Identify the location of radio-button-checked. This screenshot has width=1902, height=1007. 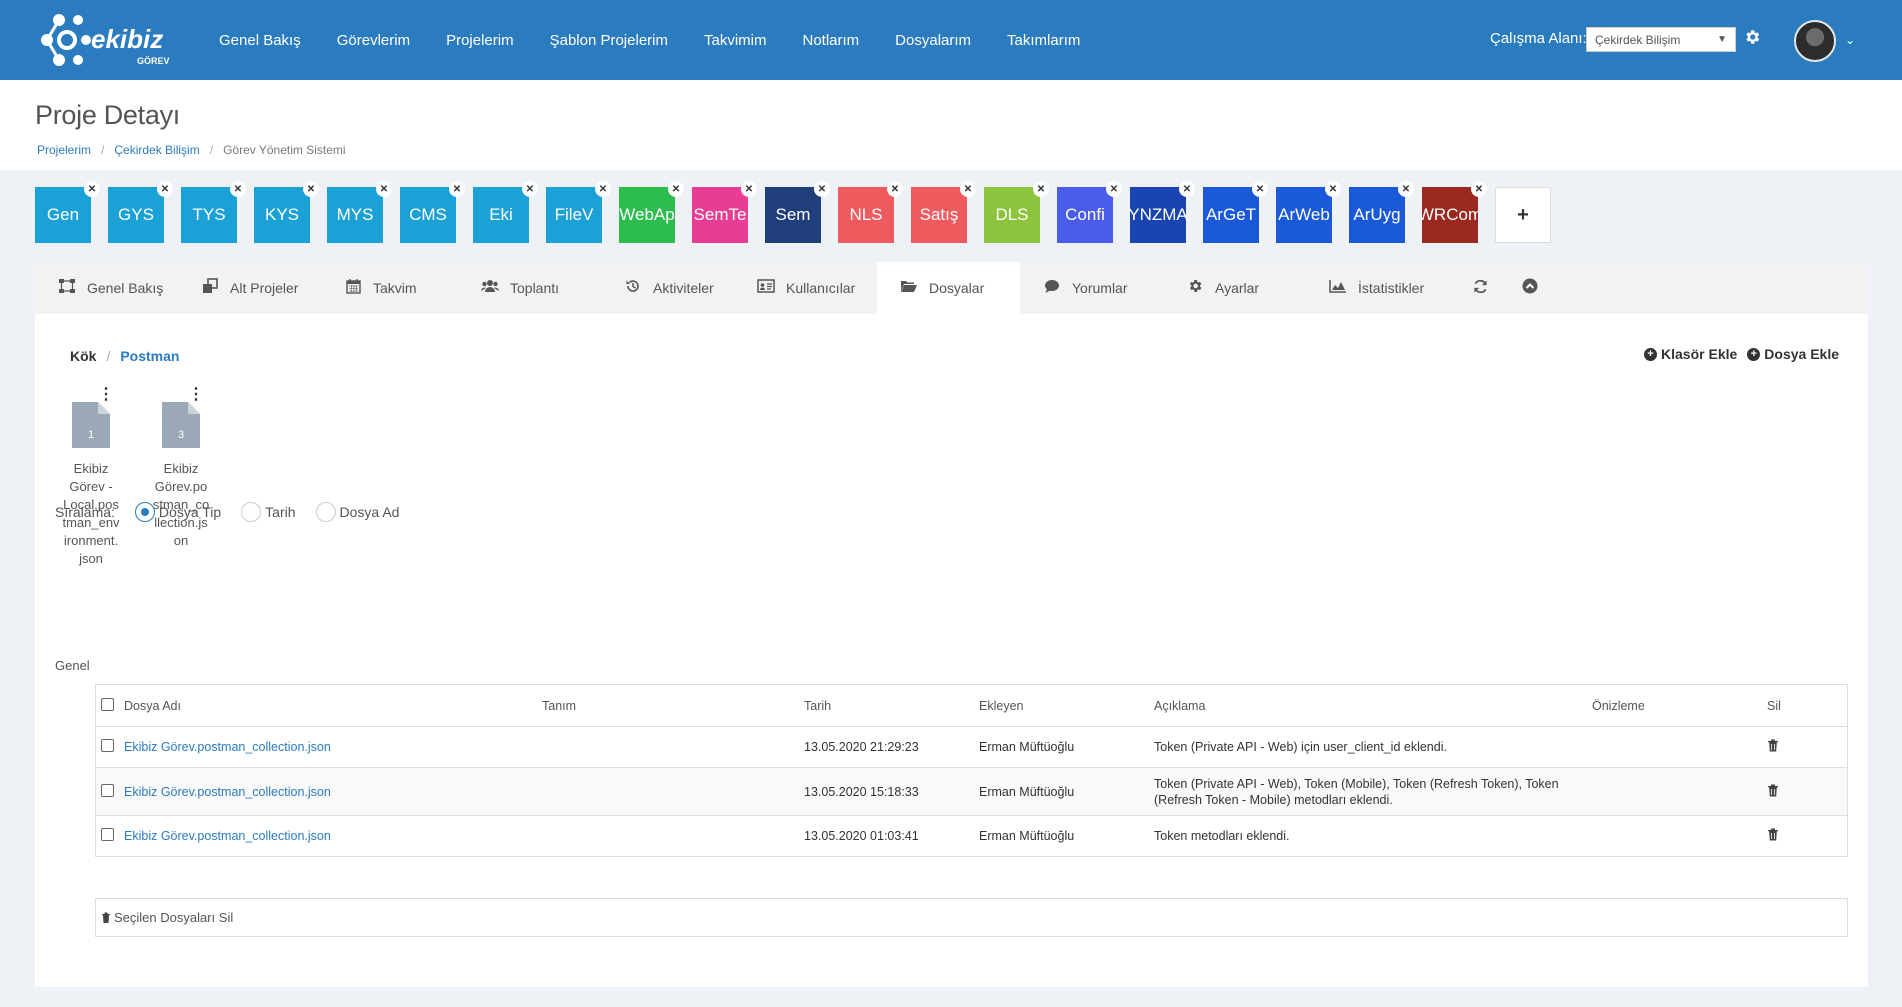
(144, 512).